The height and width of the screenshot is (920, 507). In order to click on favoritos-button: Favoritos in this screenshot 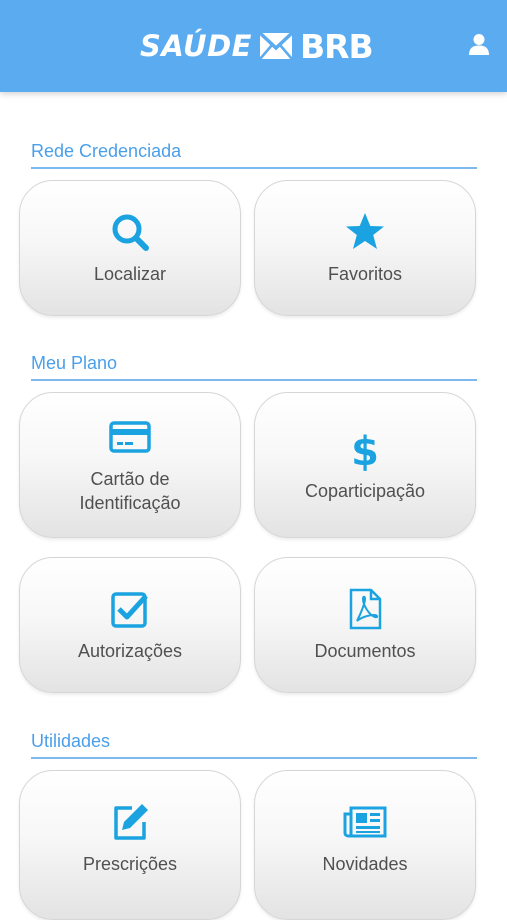, I will do `click(365, 248)`.